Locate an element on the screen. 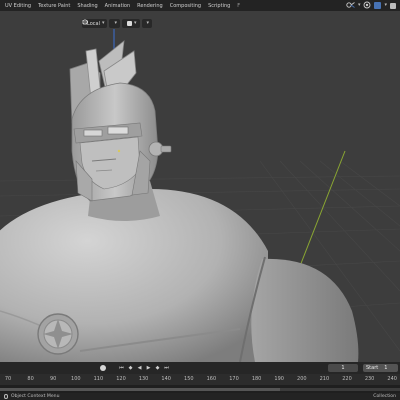  chest-emblem is located at coordinates (58, 334).